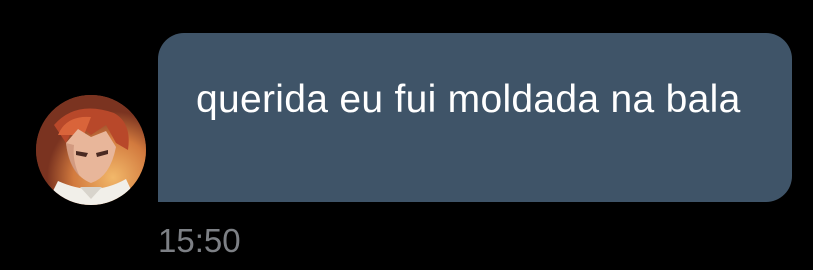 This screenshot has height=270, width=813. I want to click on user-avatar-icon, so click(91, 150).